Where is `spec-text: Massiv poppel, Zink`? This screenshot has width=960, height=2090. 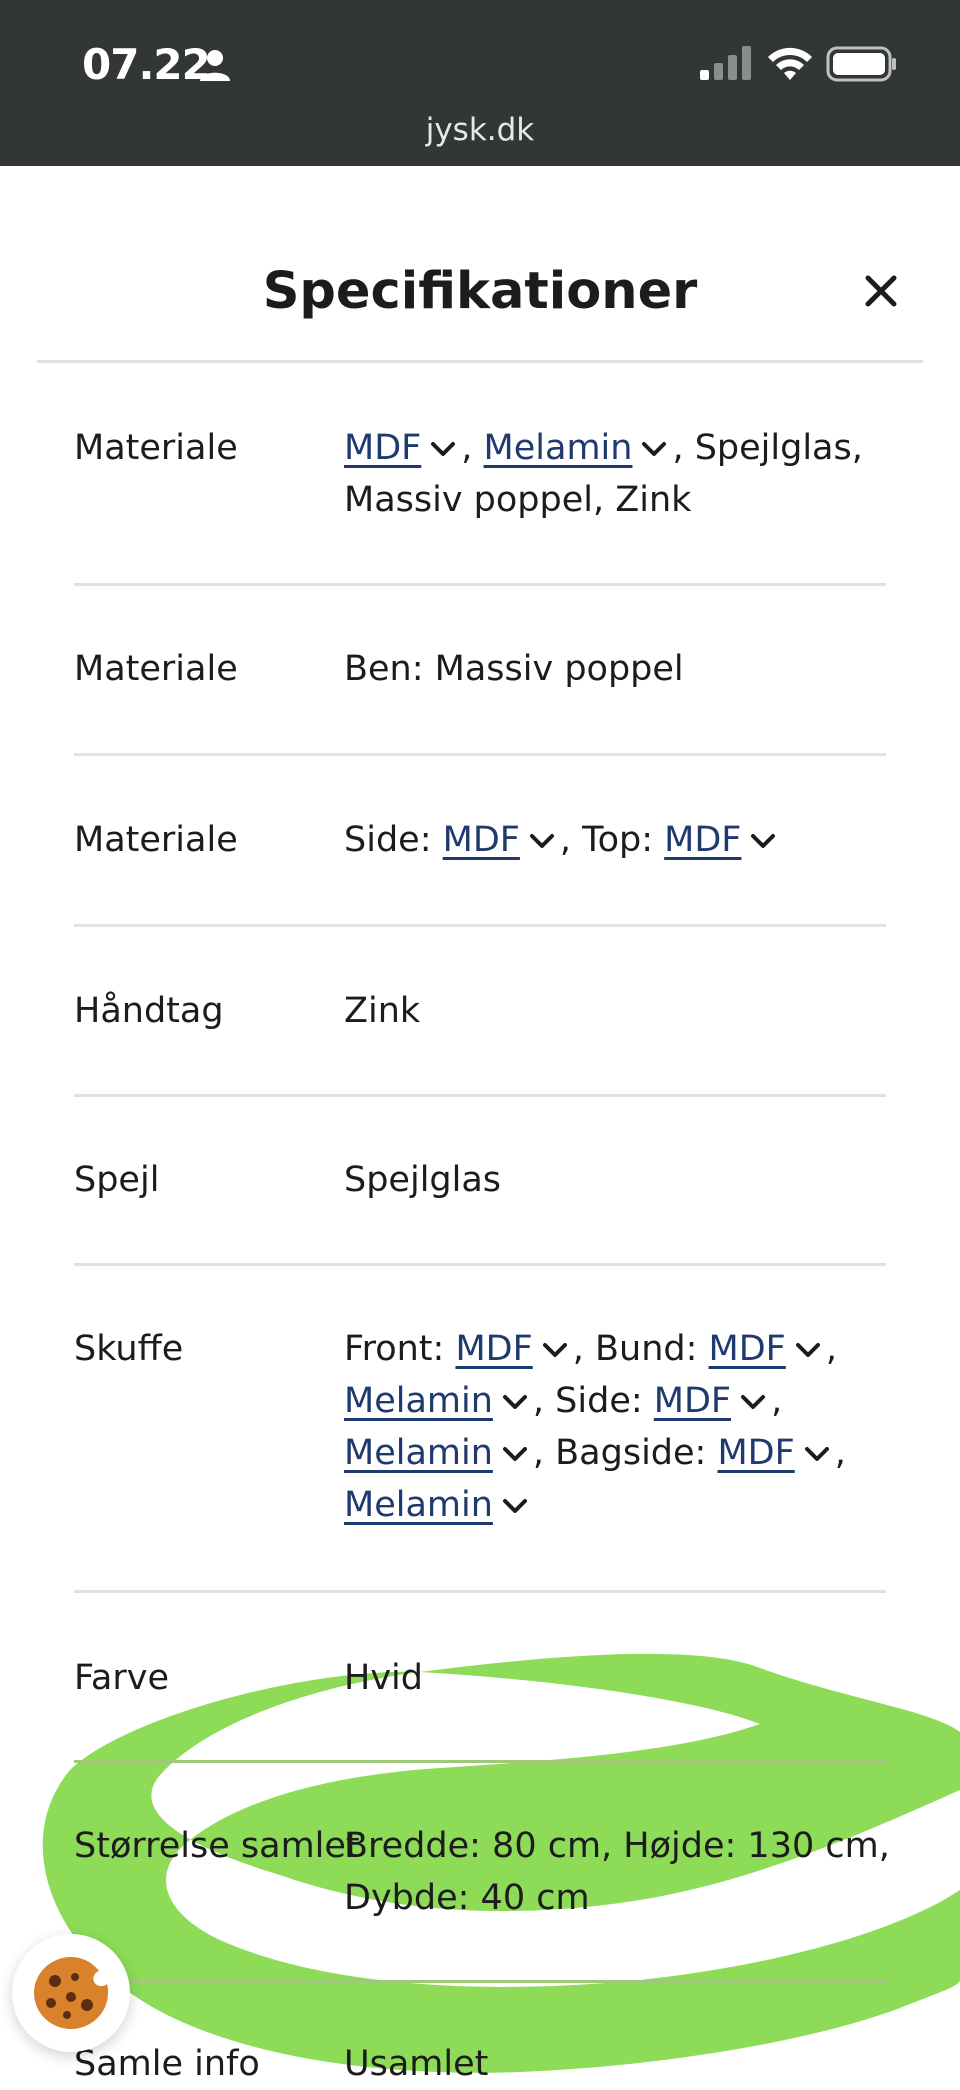
spec-text: Massiv poppel, Zink is located at coordinates (518, 500).